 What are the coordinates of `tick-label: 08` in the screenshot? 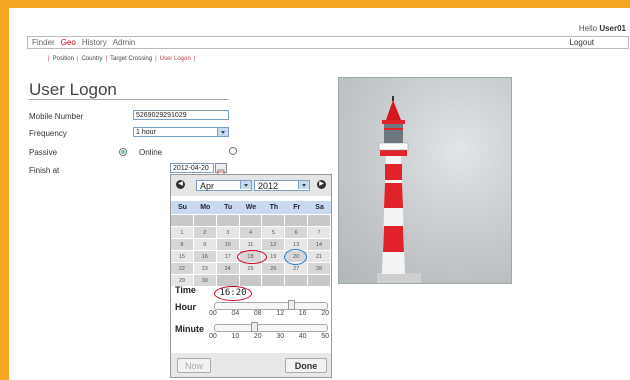 It's located at (257, 313).